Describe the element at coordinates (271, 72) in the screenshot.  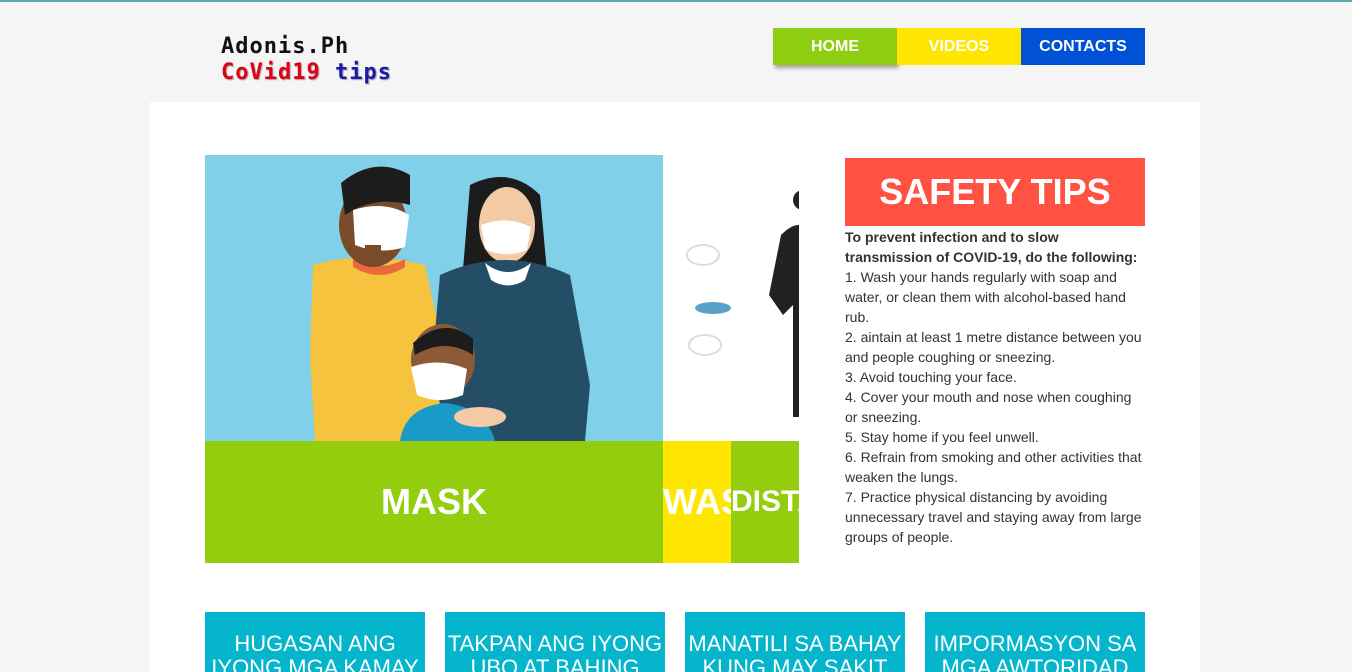
I see `logo-covid-text: CoVid19` at that location.